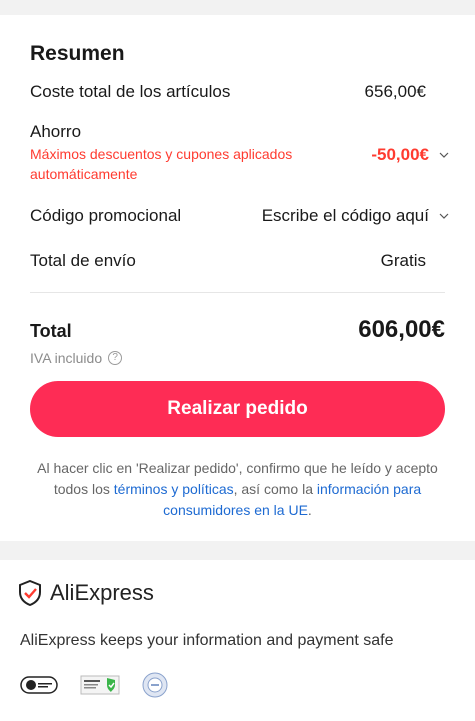 The width and height of the screenshot is (475, 721). What do you see at coordinates (237, 292) in the screenshot?
I see `divider` at bounding box center [237, 292].